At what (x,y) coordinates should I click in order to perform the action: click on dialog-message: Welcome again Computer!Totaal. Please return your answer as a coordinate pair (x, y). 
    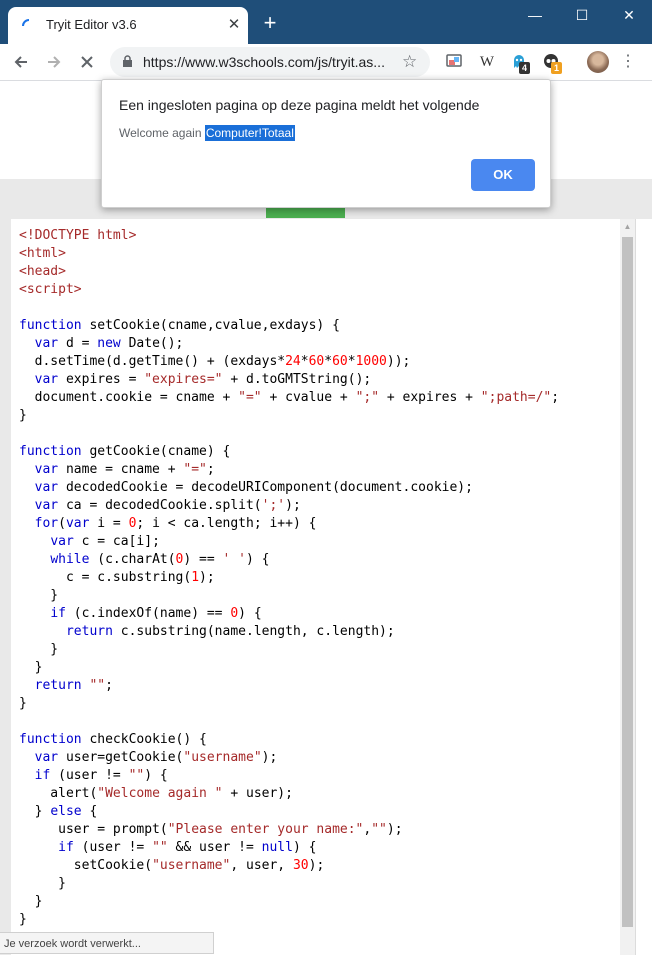
    Looking at the image, I should click on (207, 133).